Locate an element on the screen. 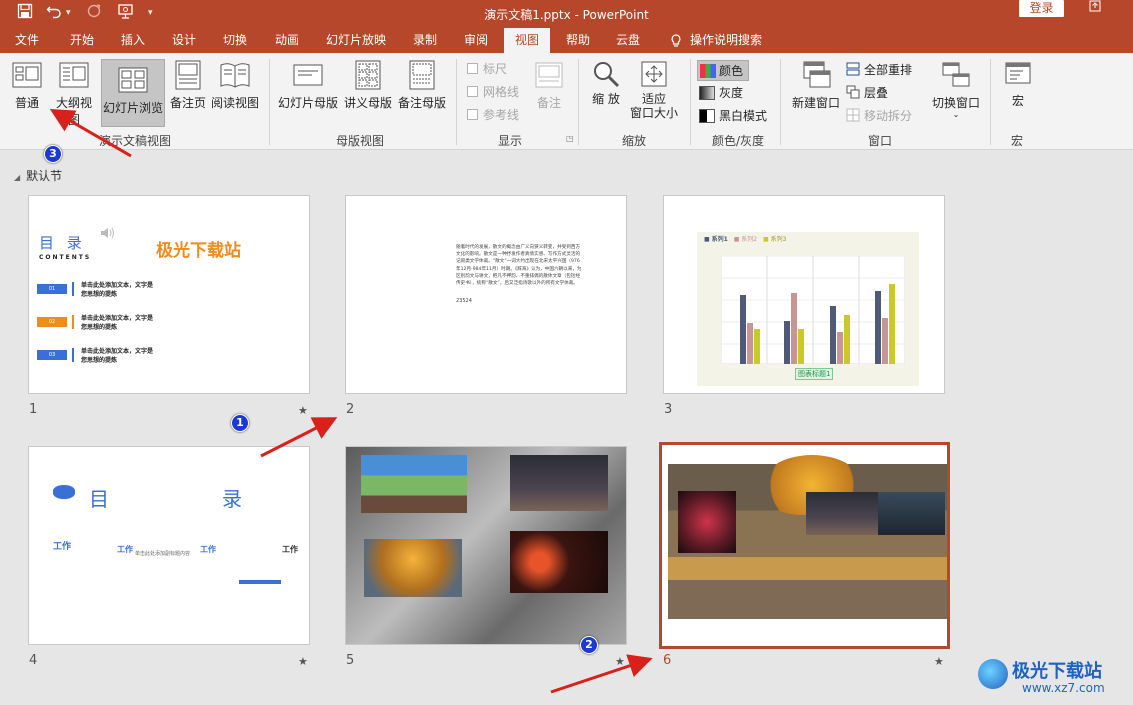 The height and width of the screenshot is (705, 1133). slide1-row-num: 03 is located at coordinates (52, 355).